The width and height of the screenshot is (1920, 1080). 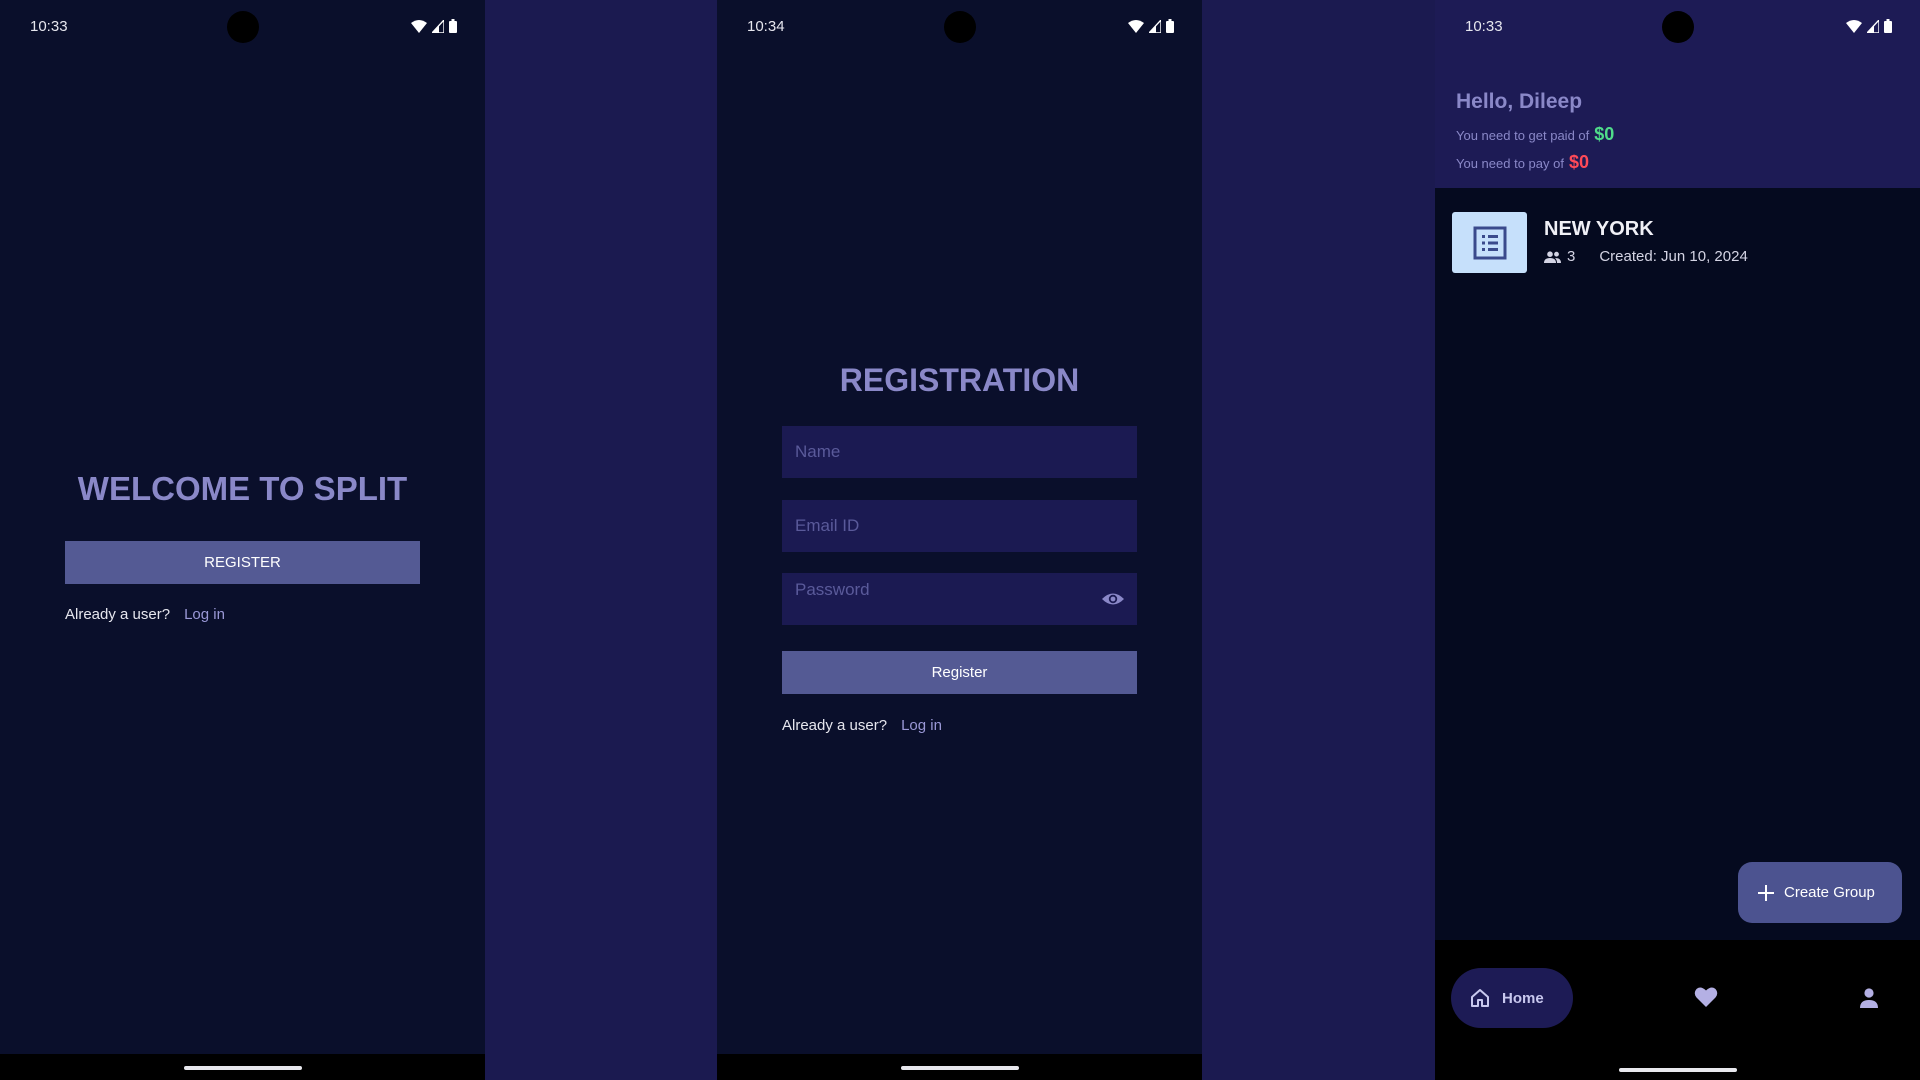 I want to click on name-field, so click(x=959, y=452).